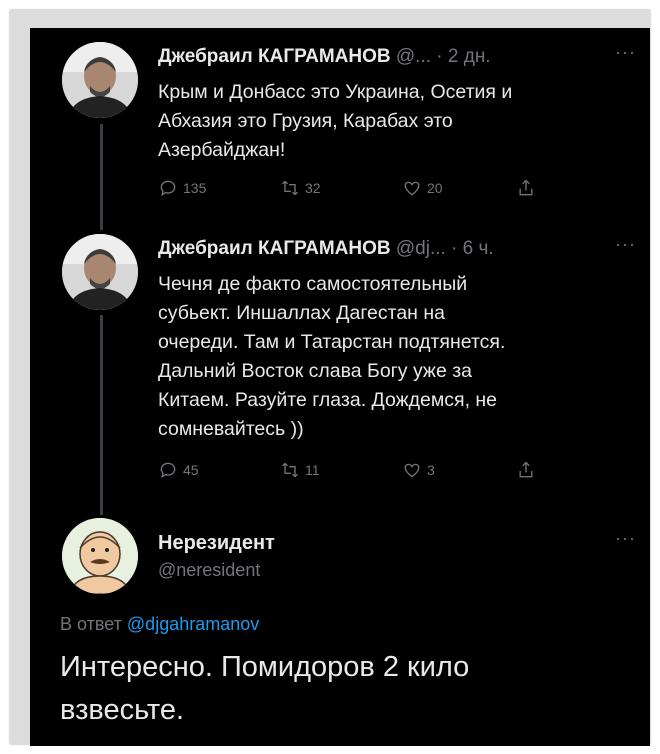 The image size is (660, 754). I want to click on tweet-header: Джебраил КАГРАМАНОВ @... · 2 дн. ···, so click(397, 59).